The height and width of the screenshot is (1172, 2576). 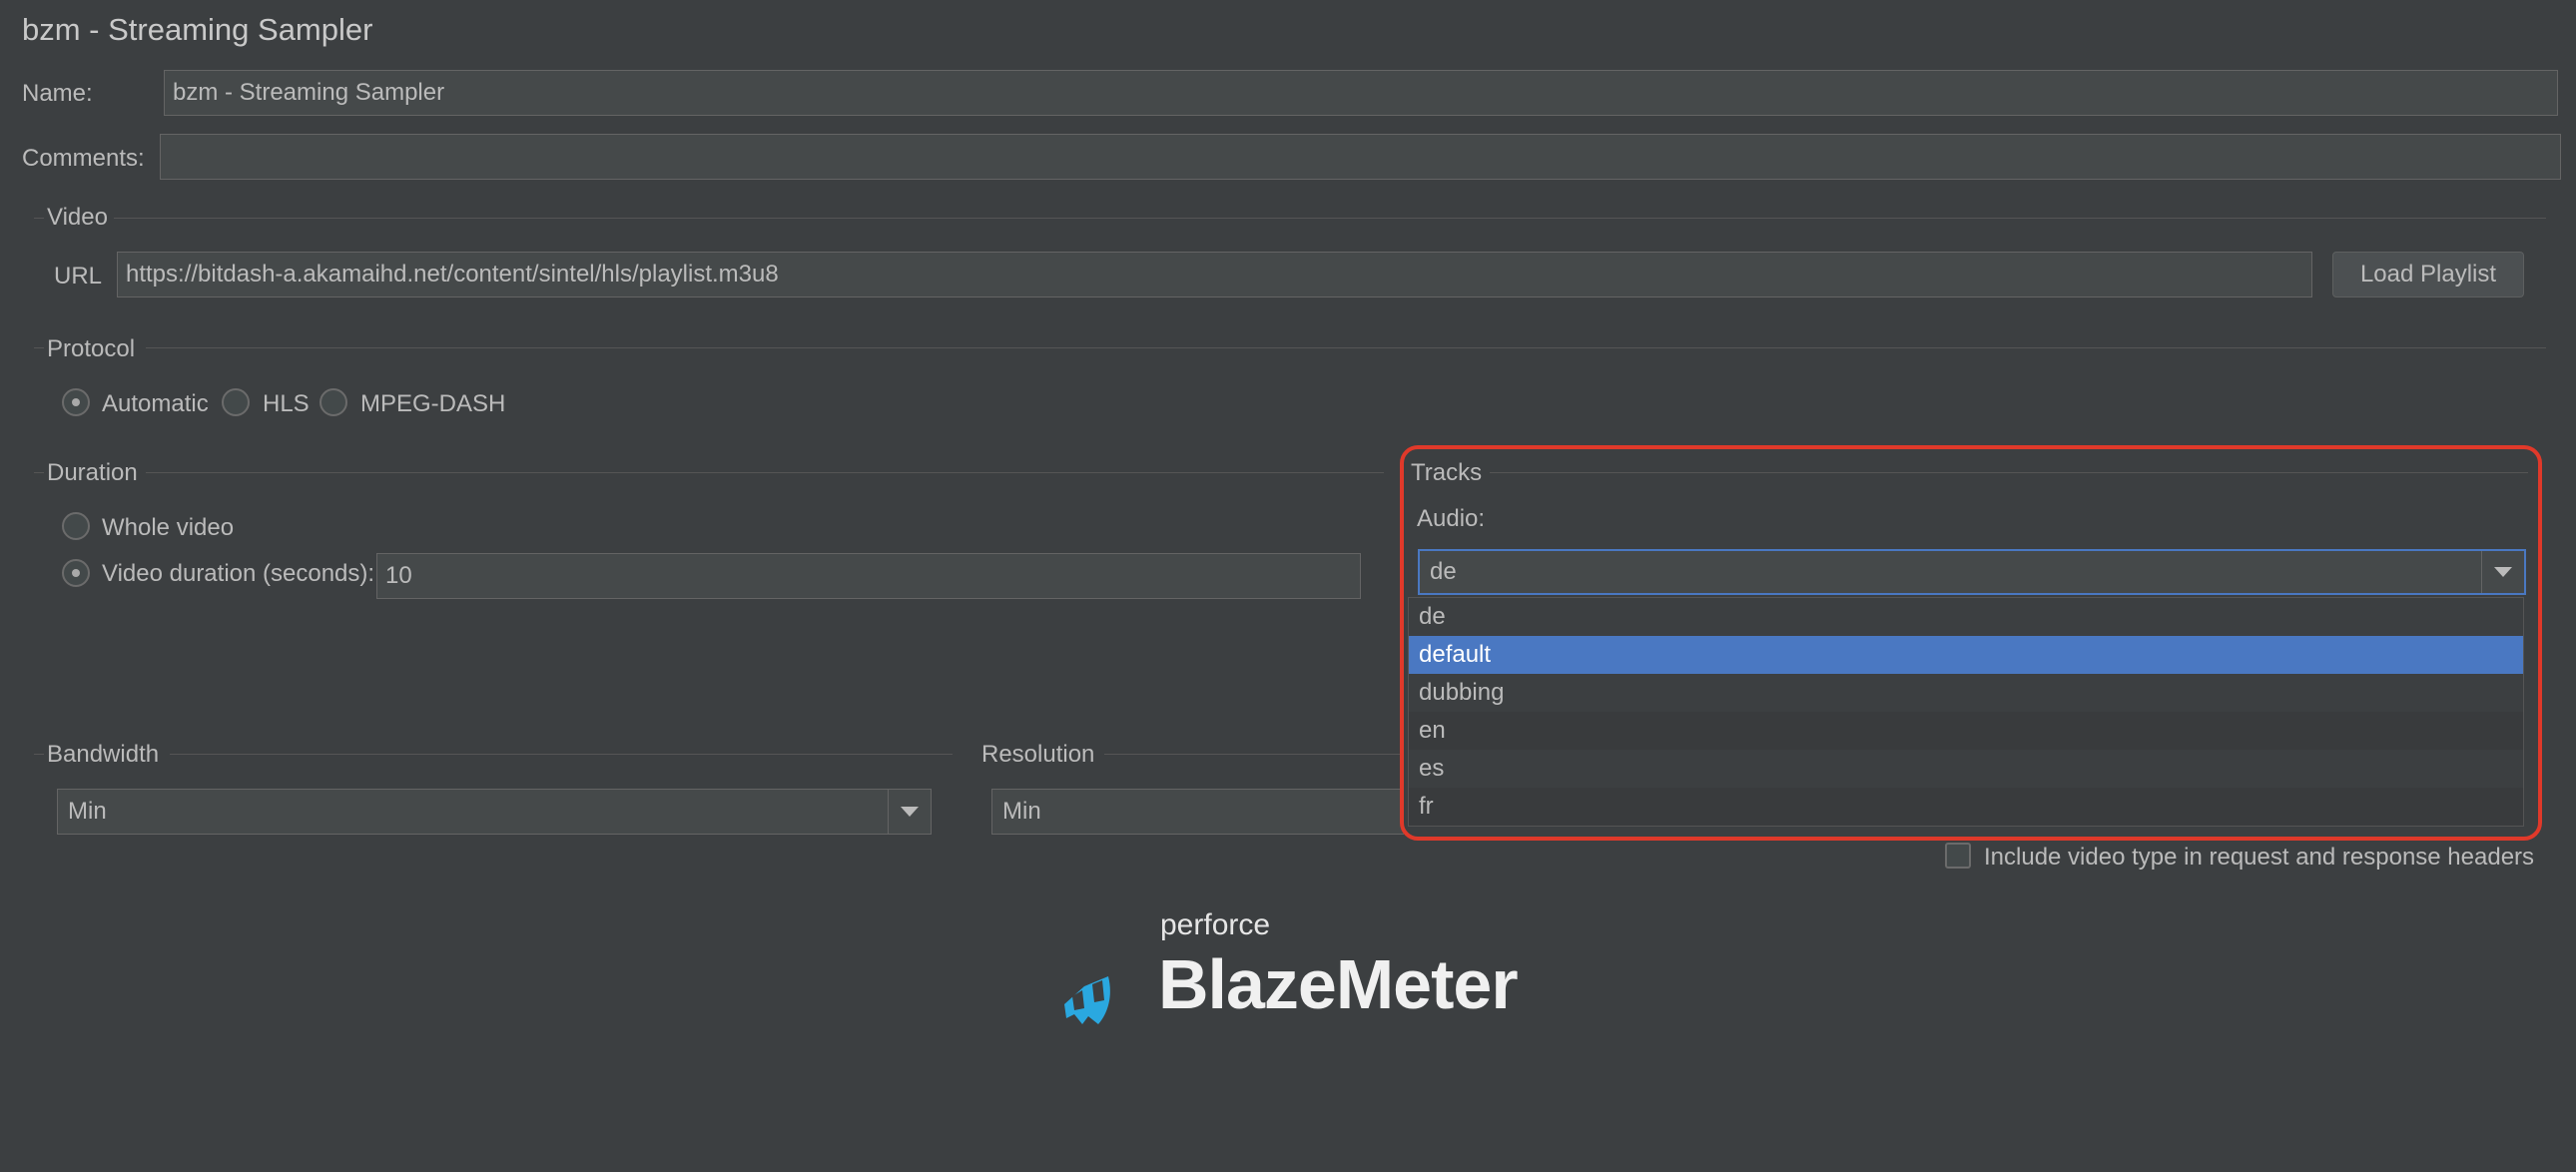 I want to click on protocol-section-label: Protocol, so click(x=91, y=348).